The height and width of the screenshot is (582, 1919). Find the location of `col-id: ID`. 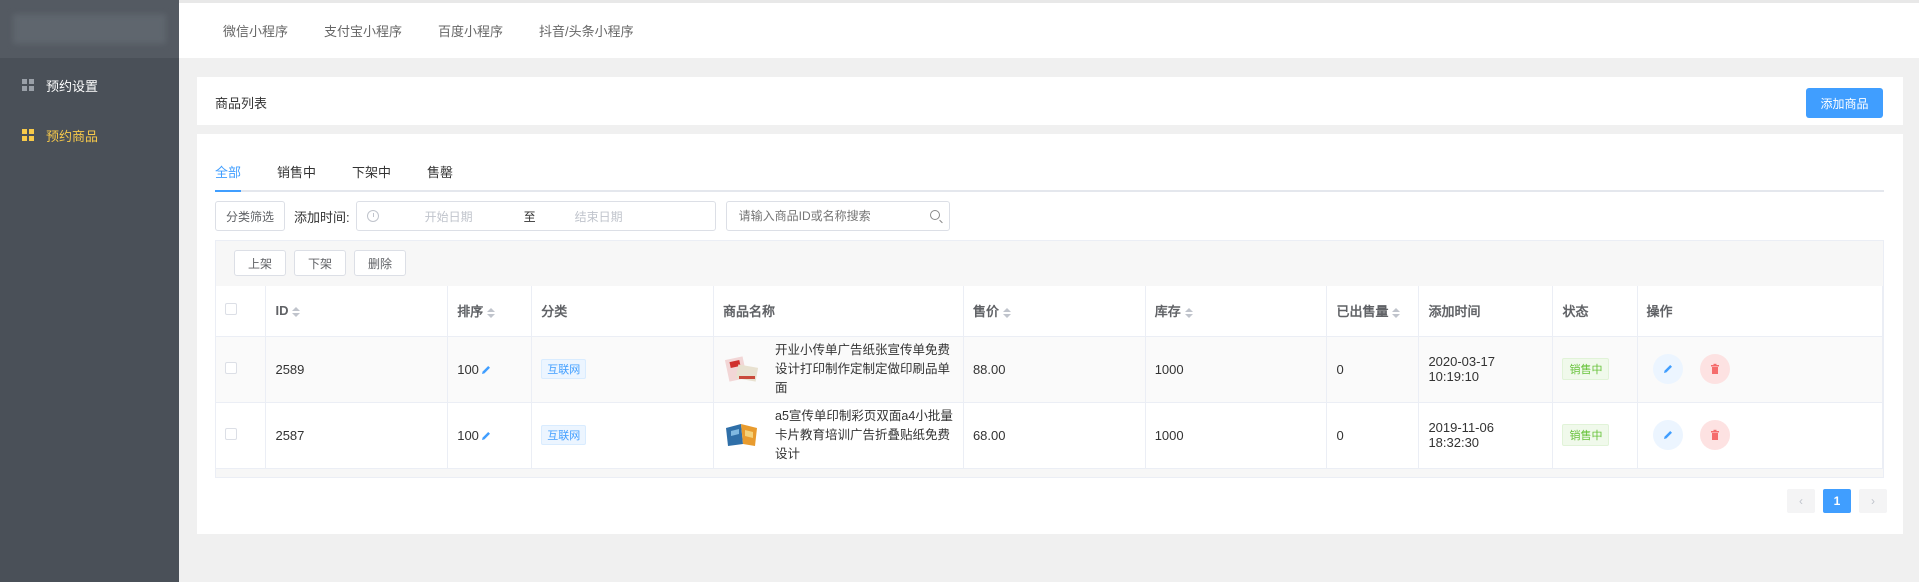

col-id: ID is located at coordinates (357, 311).